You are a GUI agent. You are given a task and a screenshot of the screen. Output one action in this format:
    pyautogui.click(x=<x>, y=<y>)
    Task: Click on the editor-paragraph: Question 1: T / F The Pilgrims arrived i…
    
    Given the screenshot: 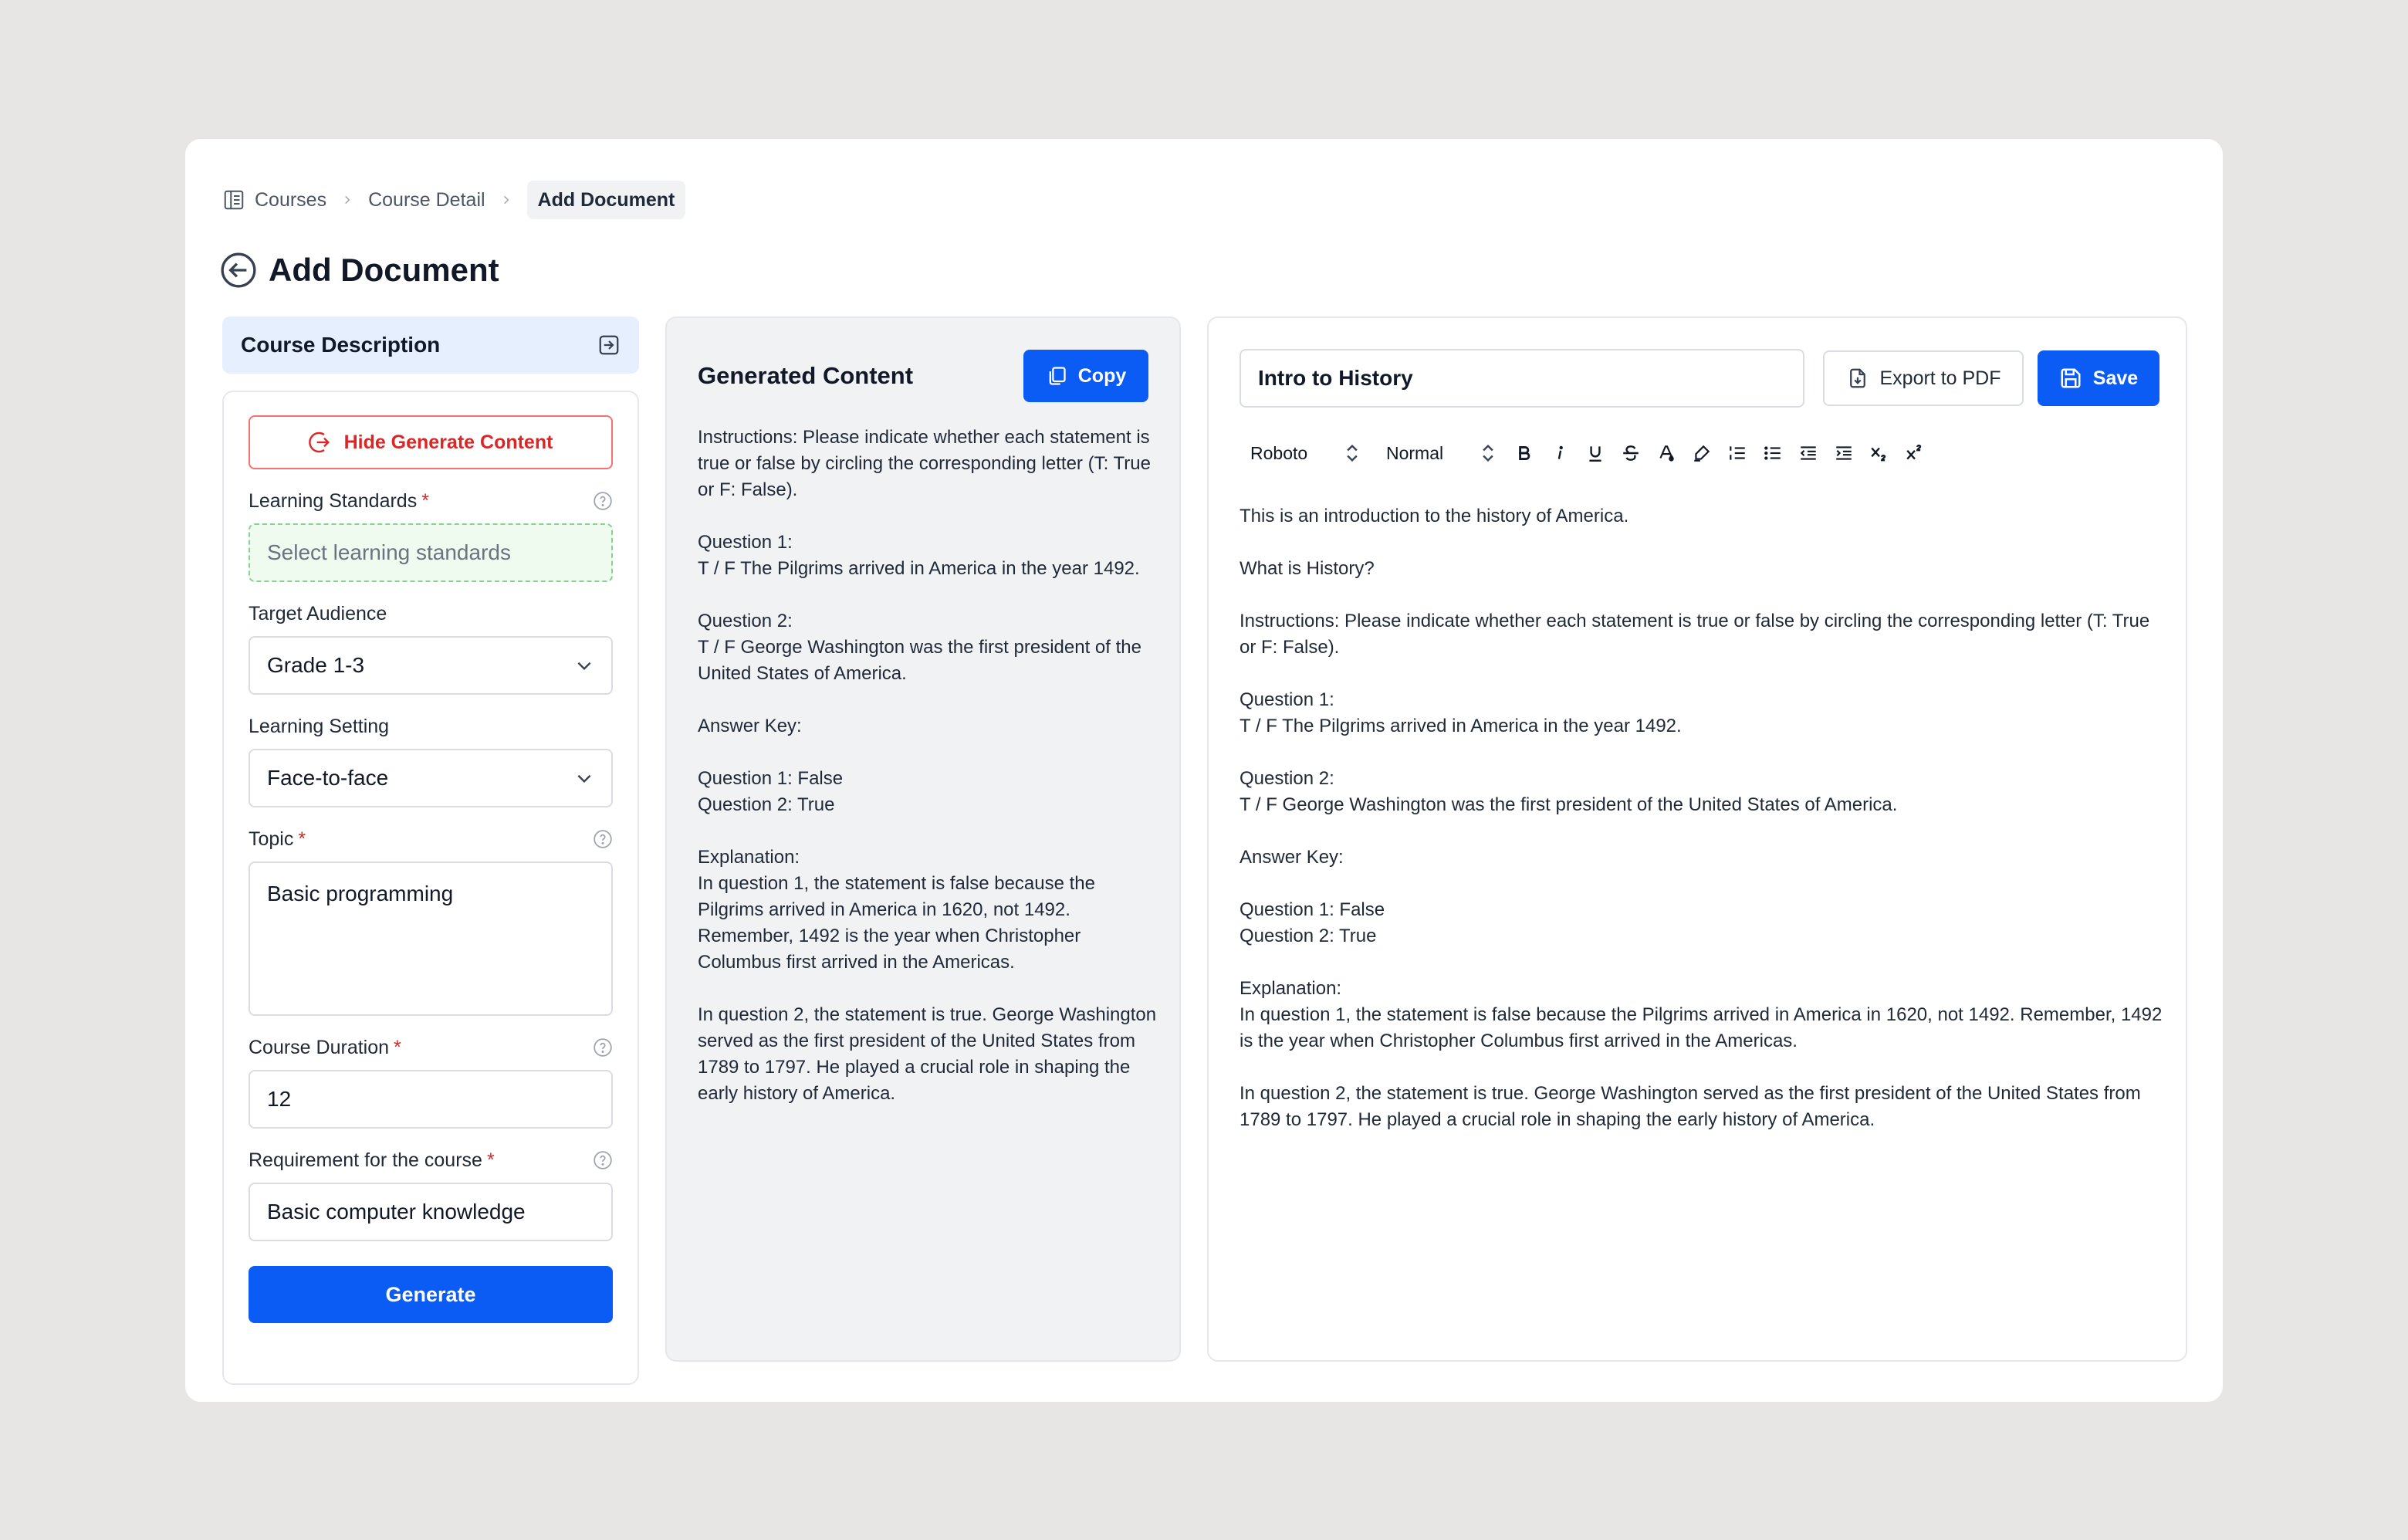 What is the action you would take?
    pyautogui.click(x=1461, y=712)
    